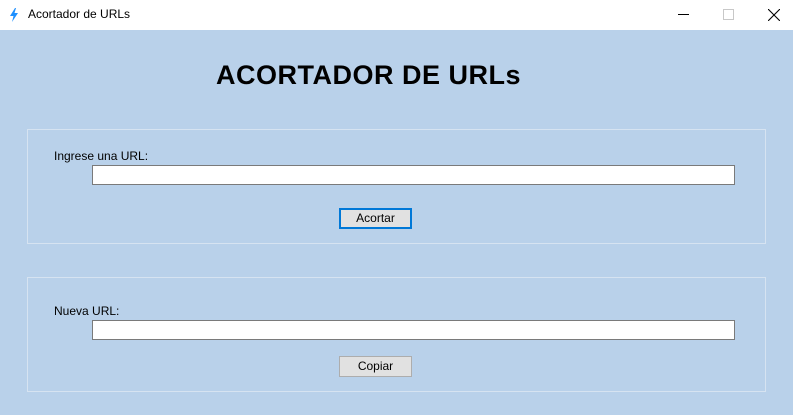 The height and width of the screenshot is (415, 793). What do you see at coordinates (375, 366) in the screenshot?
I see `copy-button: Copiar` at bounding box center [375, 366].